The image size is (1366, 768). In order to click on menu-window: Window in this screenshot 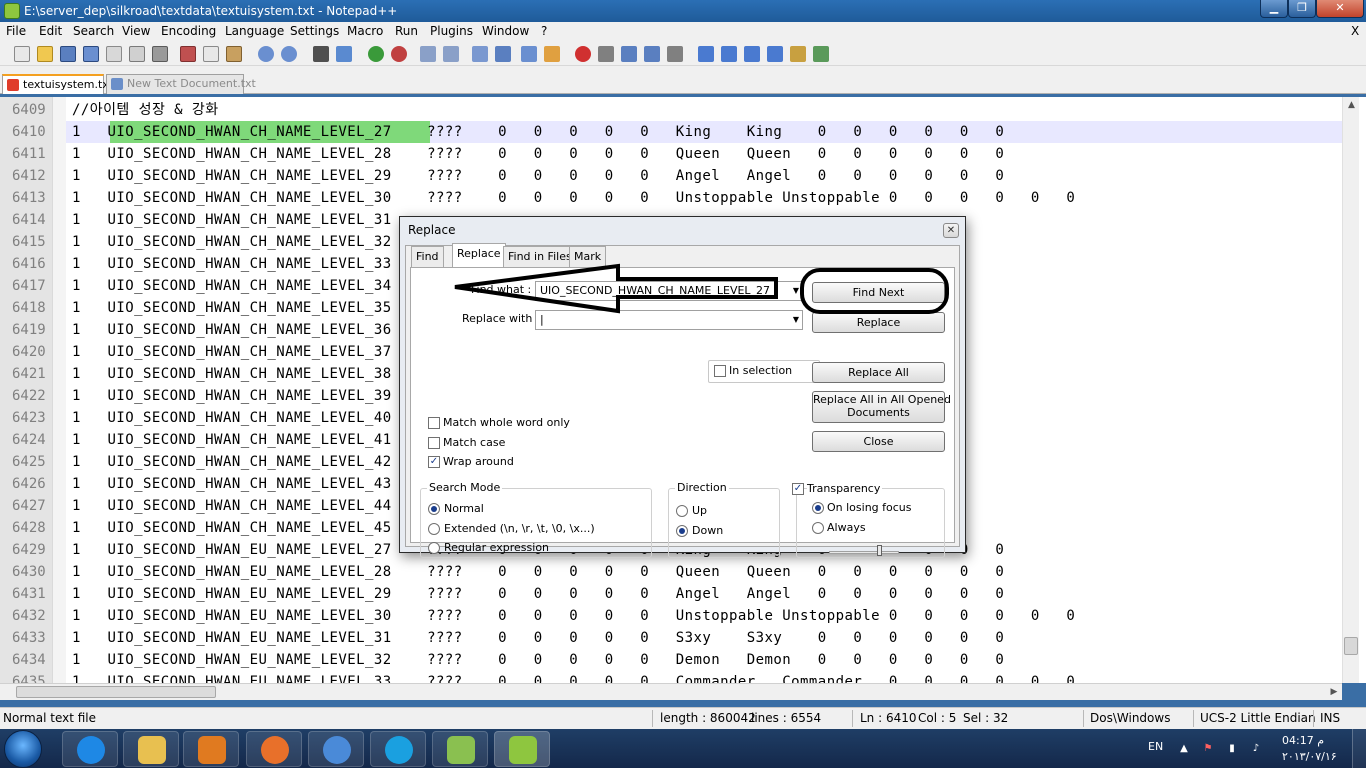, I will do `click(505, 31)`.